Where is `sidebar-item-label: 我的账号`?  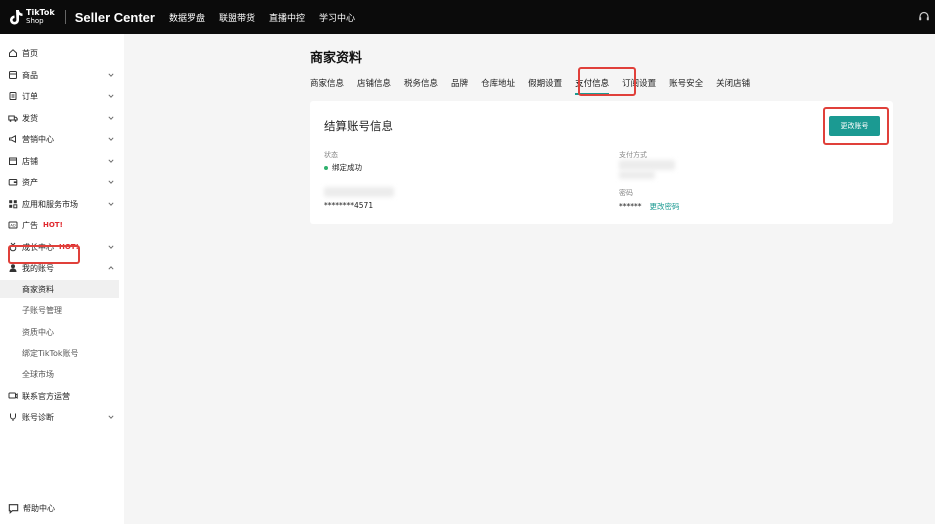 sidebar-item-label: 我的账号 is located at coordinates (38, 268).